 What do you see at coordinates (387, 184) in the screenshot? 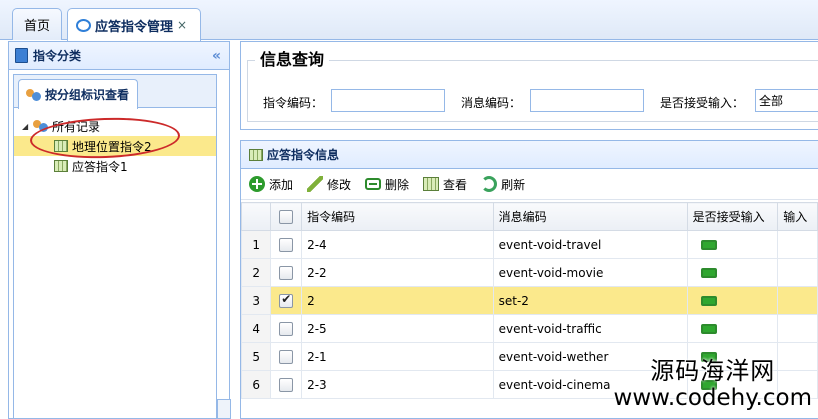
I see `delete-button: 删除` at bounding box center [387, 184].